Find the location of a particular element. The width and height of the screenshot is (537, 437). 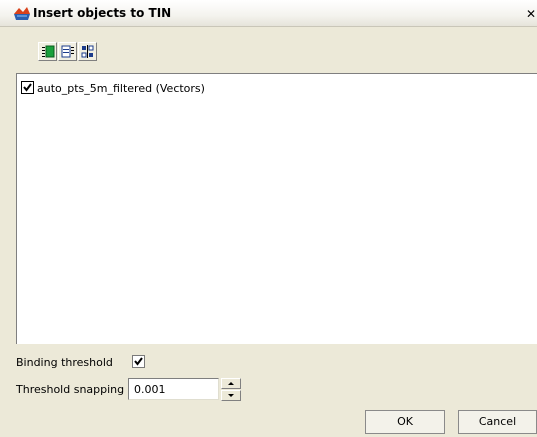

list-item-checkbox is located at coordinates (27, 87).